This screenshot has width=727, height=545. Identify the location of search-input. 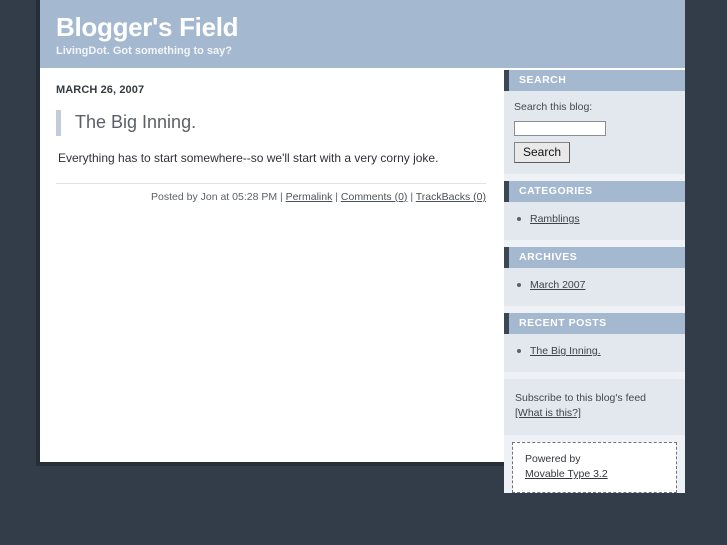
(560, 128).